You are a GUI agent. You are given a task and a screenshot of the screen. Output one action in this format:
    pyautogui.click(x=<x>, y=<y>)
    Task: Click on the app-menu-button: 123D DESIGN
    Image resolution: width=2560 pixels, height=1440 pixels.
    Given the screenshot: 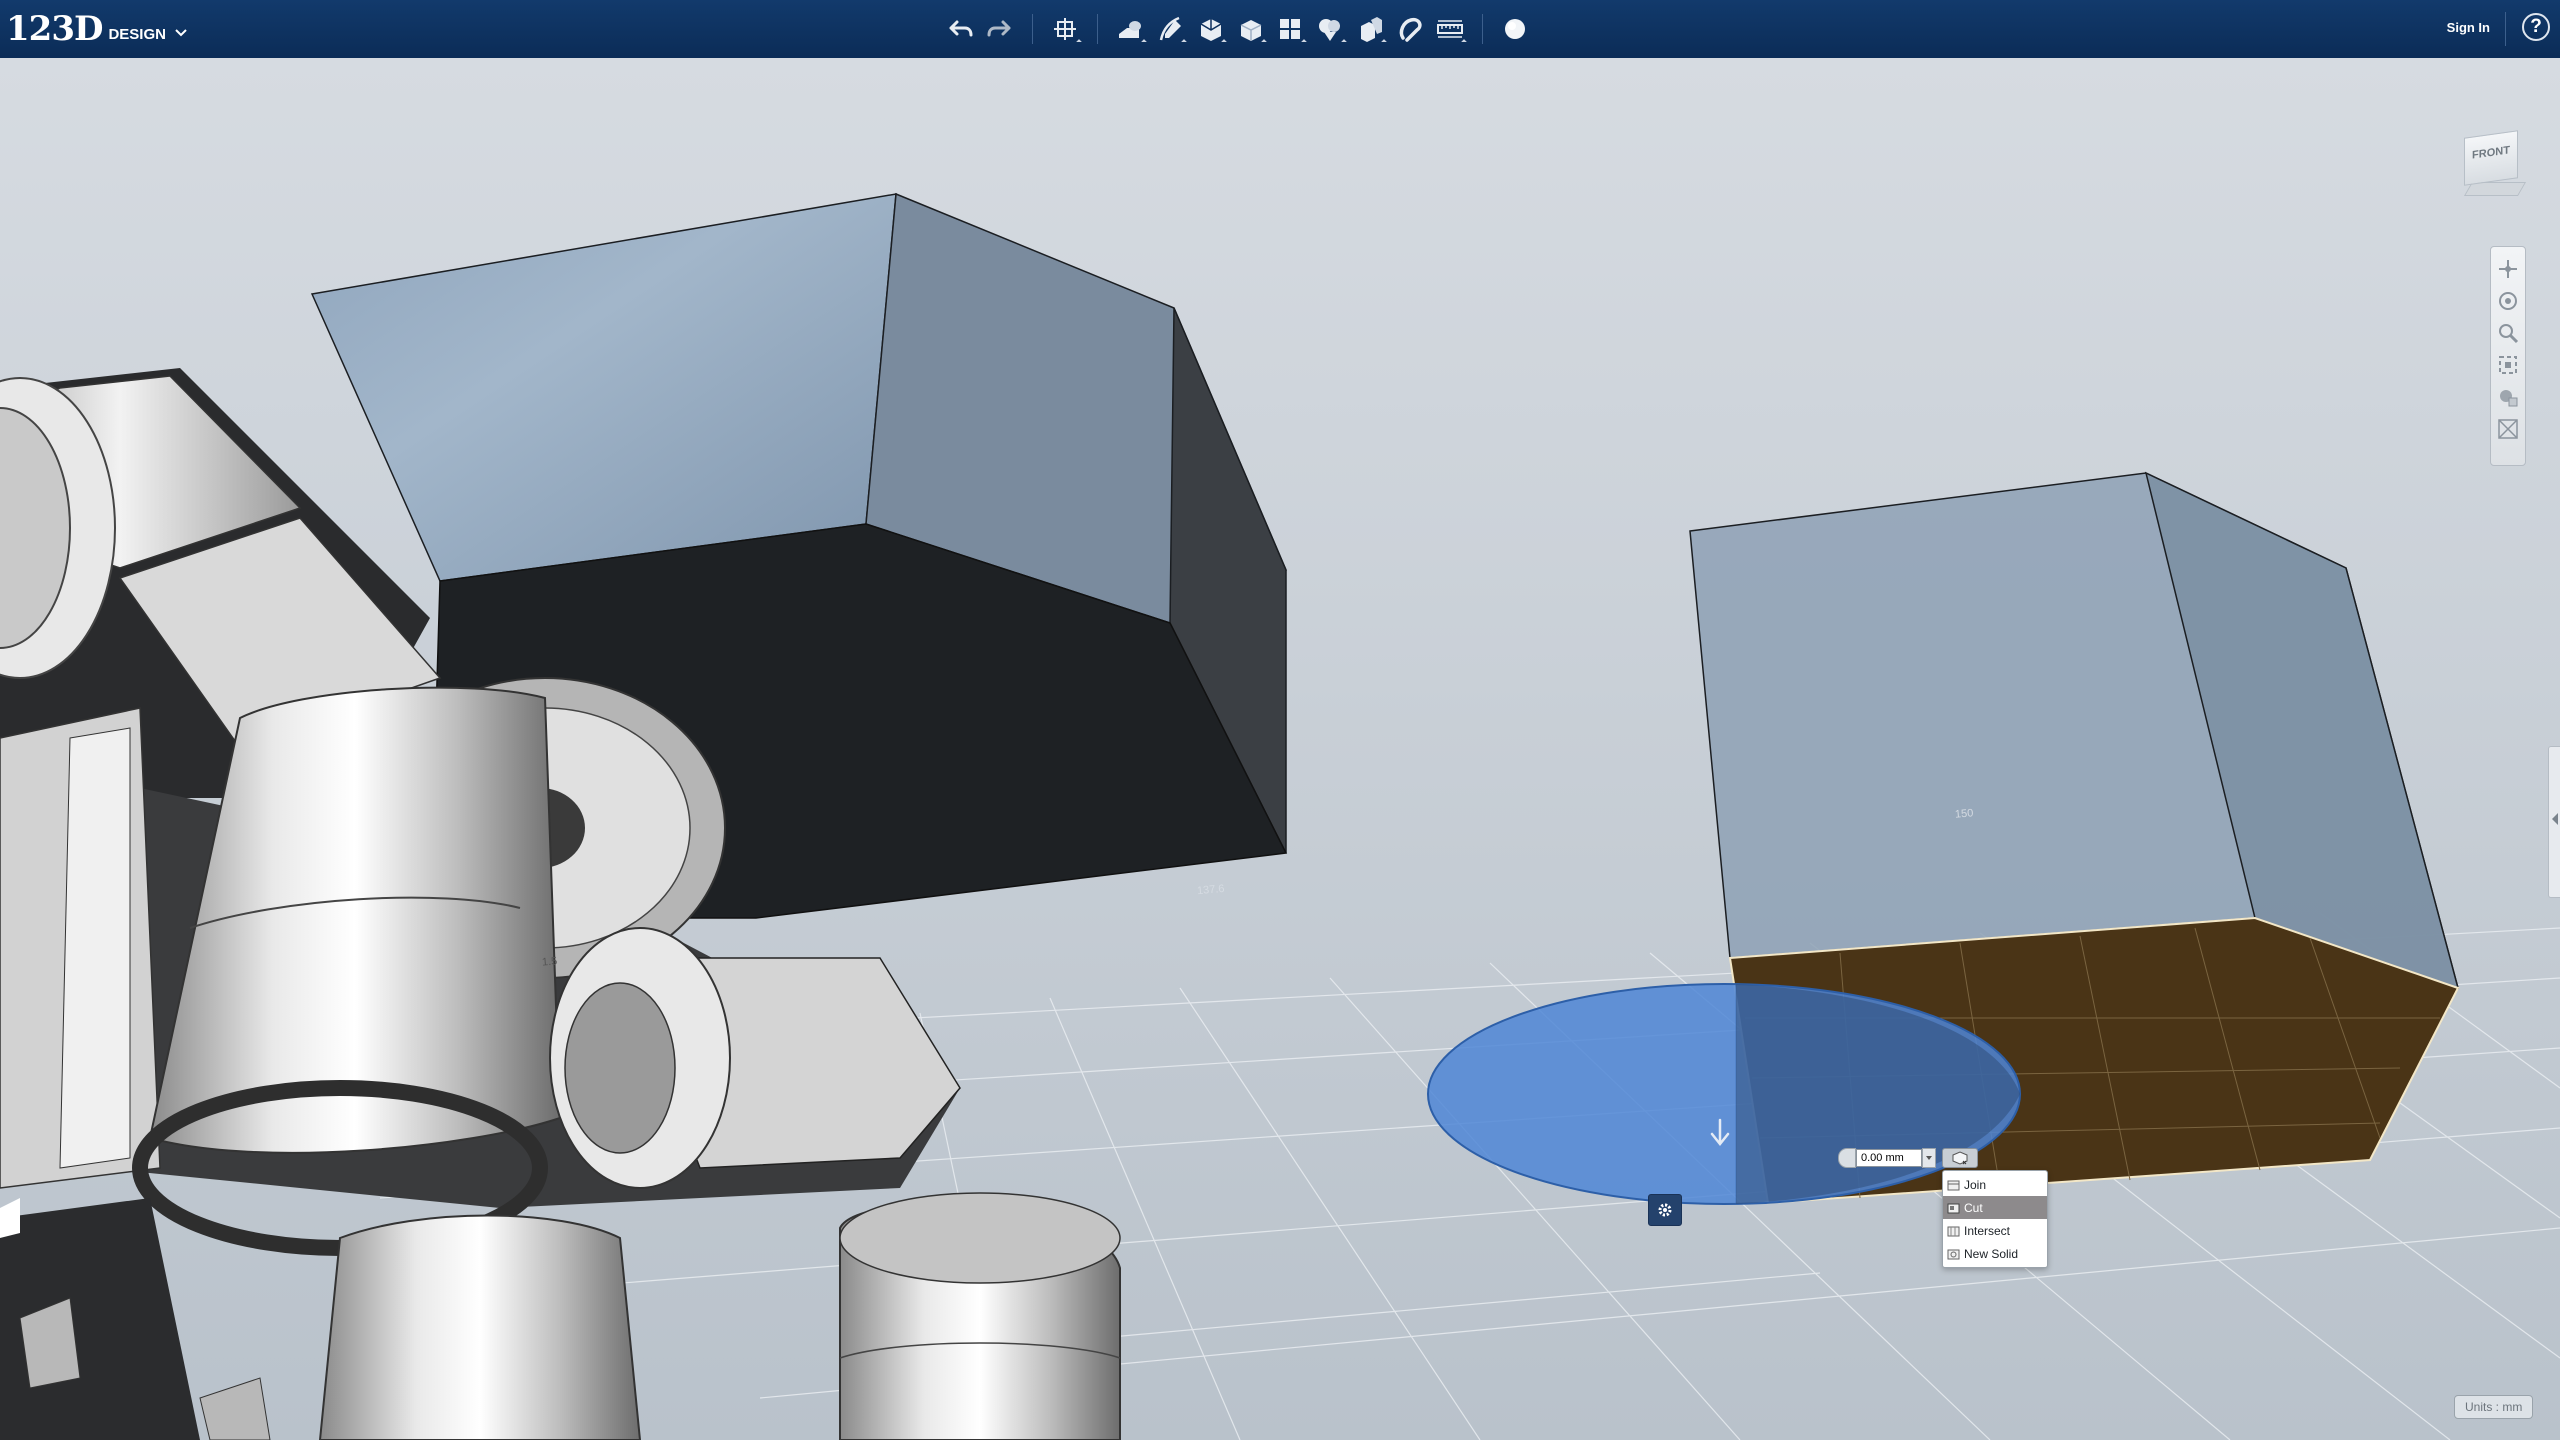 What is the action you would take?
    pyautogui.click(x=97, y=29)
    